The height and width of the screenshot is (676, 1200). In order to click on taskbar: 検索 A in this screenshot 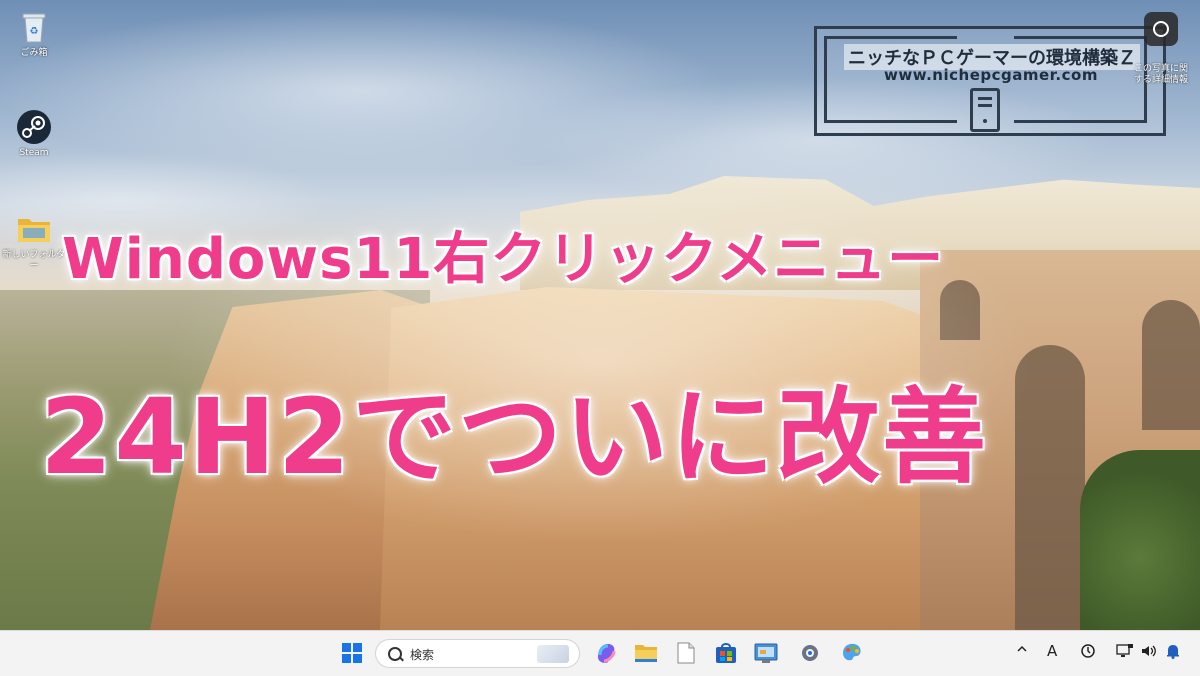, I will do `click(600, 653)`.